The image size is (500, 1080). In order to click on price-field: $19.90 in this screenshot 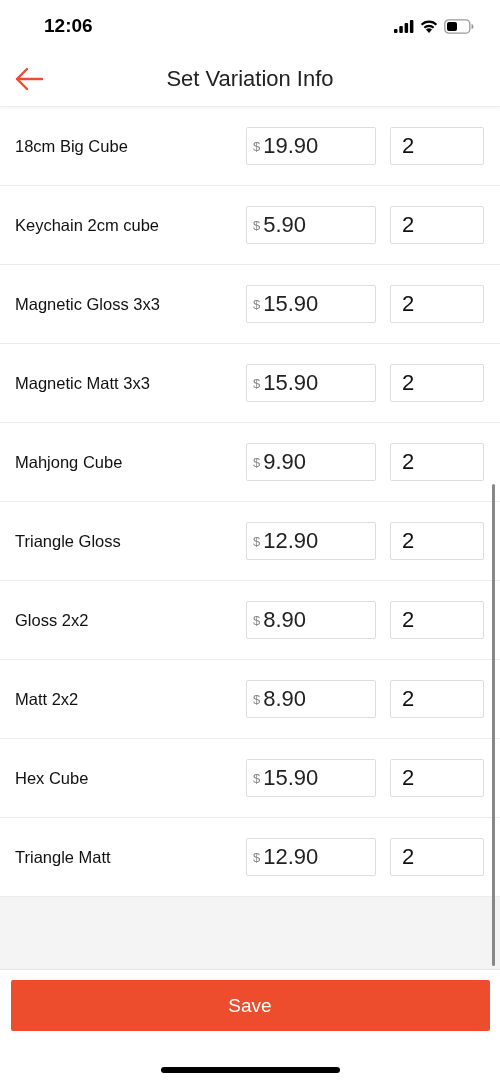, I will do `click(311, 146)`.